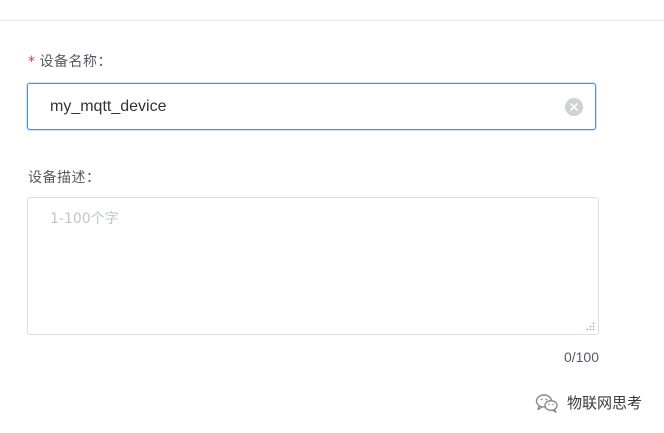 Image resolution: width=664 pixels, height=433 pixels. Describe the element at coordinates (604, 403) in the screenshot. I see `watermark-text: 物联网思考` at that location.